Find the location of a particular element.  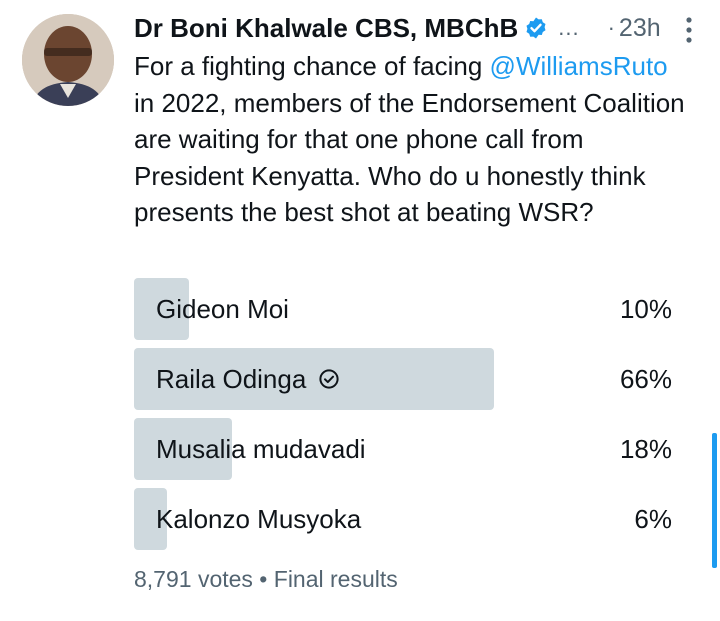

poll-option-label: Raila Odinga is located at coordinates (231, 378).